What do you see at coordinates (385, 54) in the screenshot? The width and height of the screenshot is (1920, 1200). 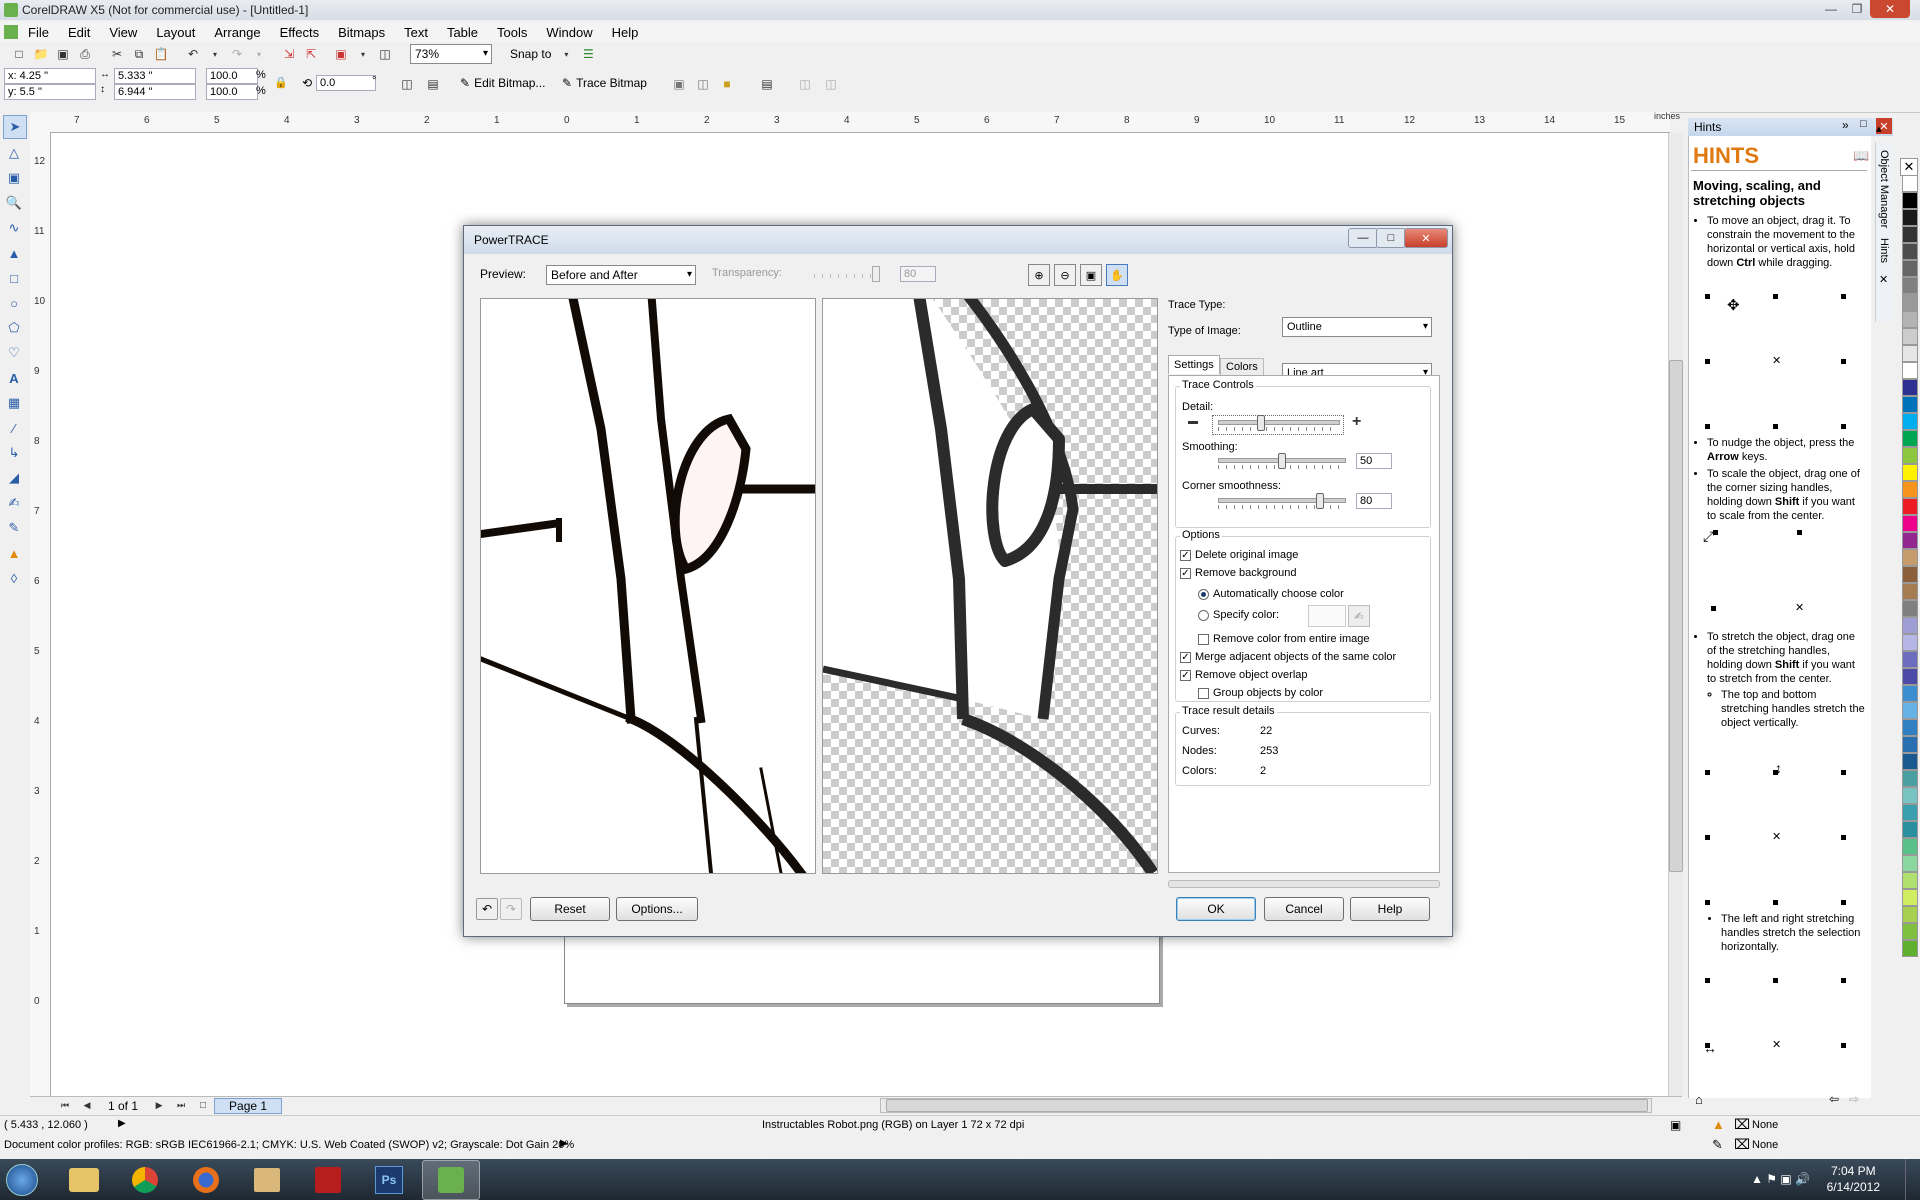 I see `welcome-screen-icon: ◫` at bounding box center [385, 54].